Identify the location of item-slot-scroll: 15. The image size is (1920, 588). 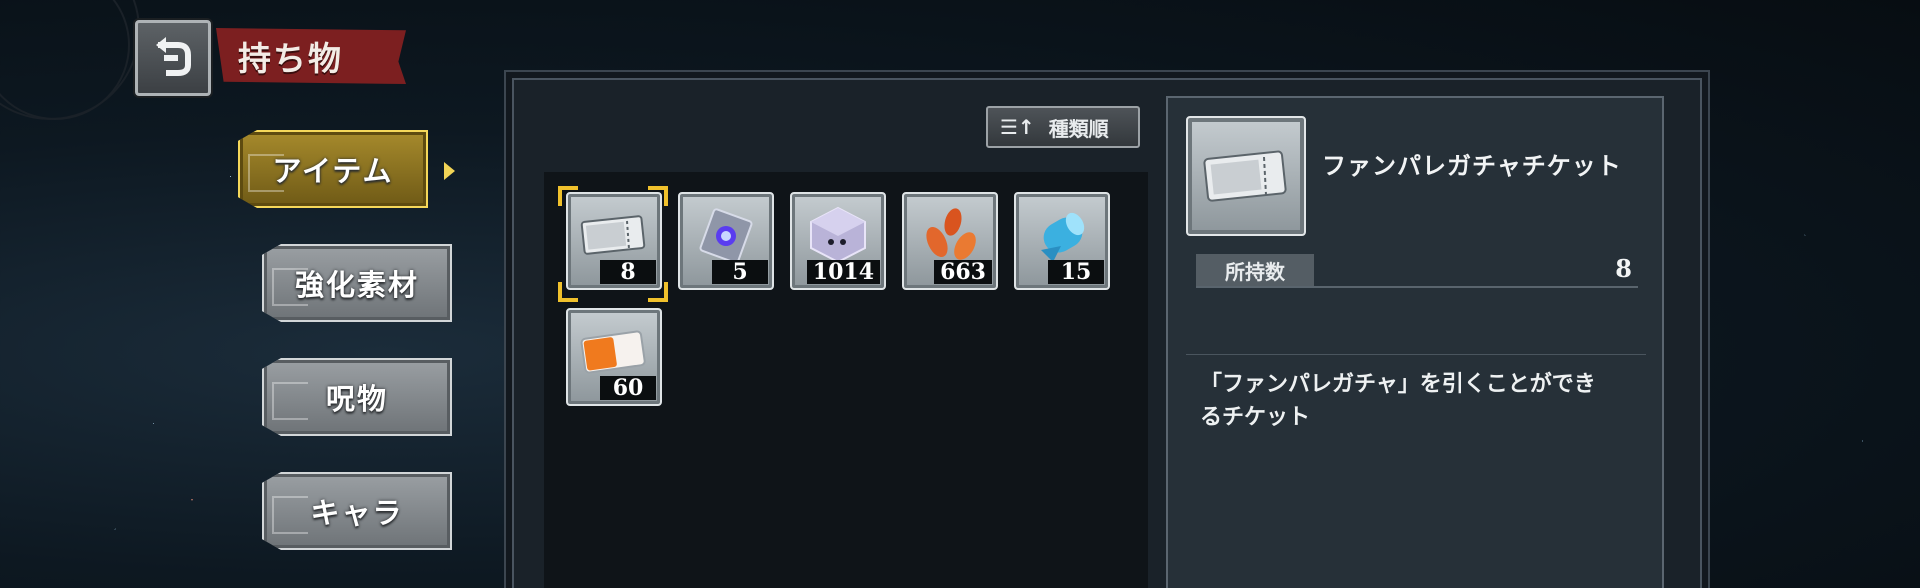
(1062, 241).